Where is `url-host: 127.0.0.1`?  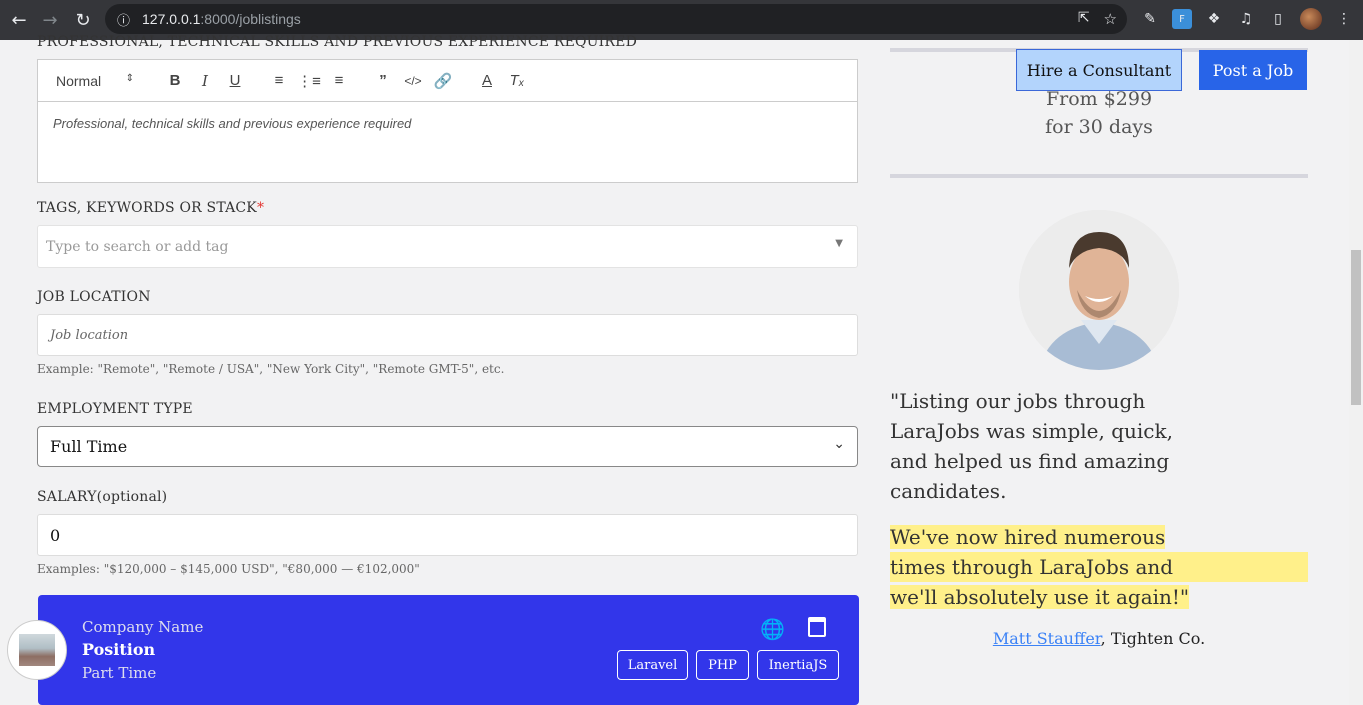
url-host: 127.0.0.1 is located at coordinates (171, 19).